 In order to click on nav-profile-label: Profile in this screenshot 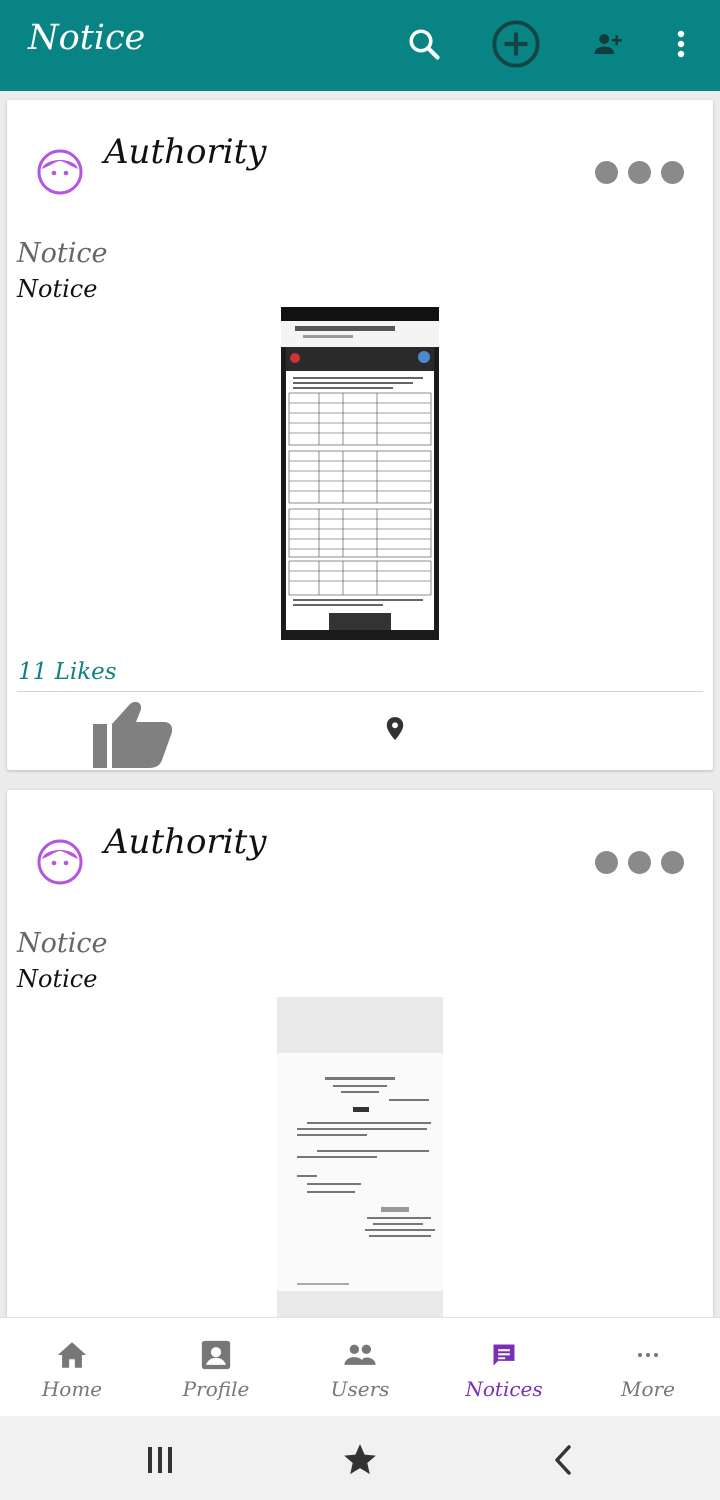, I will do `click(216, 1389)`.